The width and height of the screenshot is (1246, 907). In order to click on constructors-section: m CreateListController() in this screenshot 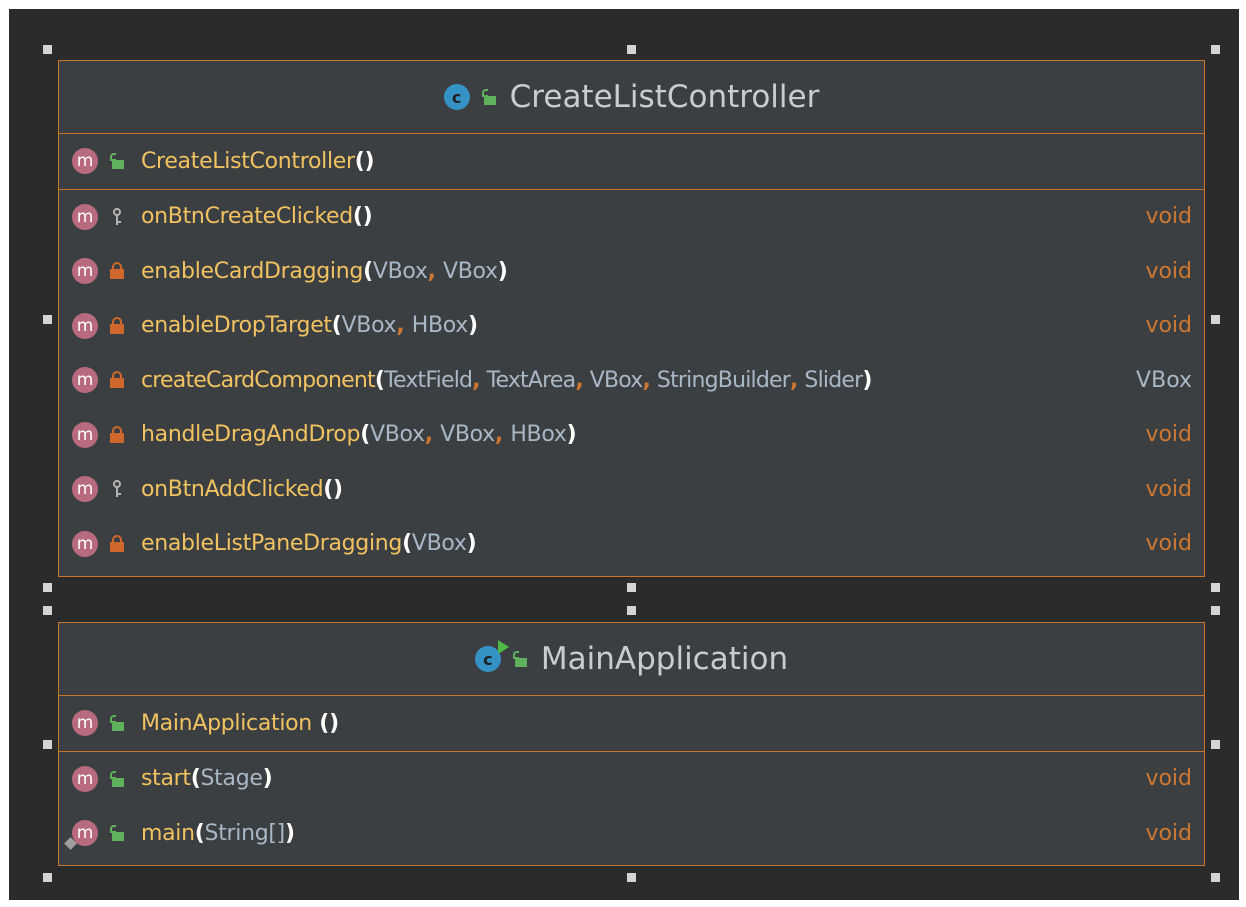, I will do `click(631, 162)`.